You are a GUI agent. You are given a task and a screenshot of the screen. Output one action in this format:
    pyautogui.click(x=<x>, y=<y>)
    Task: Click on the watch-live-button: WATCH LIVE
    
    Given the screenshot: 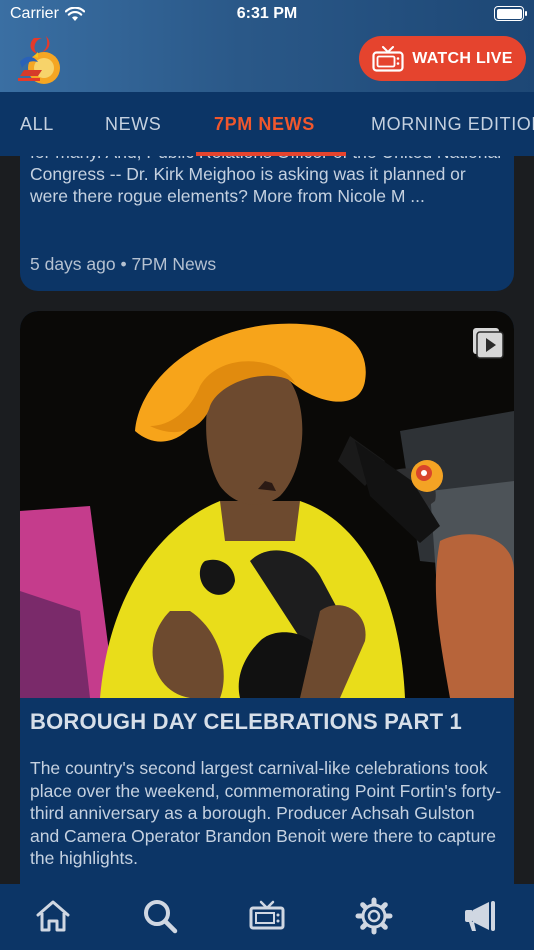 What is the action you would take?
    pyautogui.click(x=442, y=58)
    